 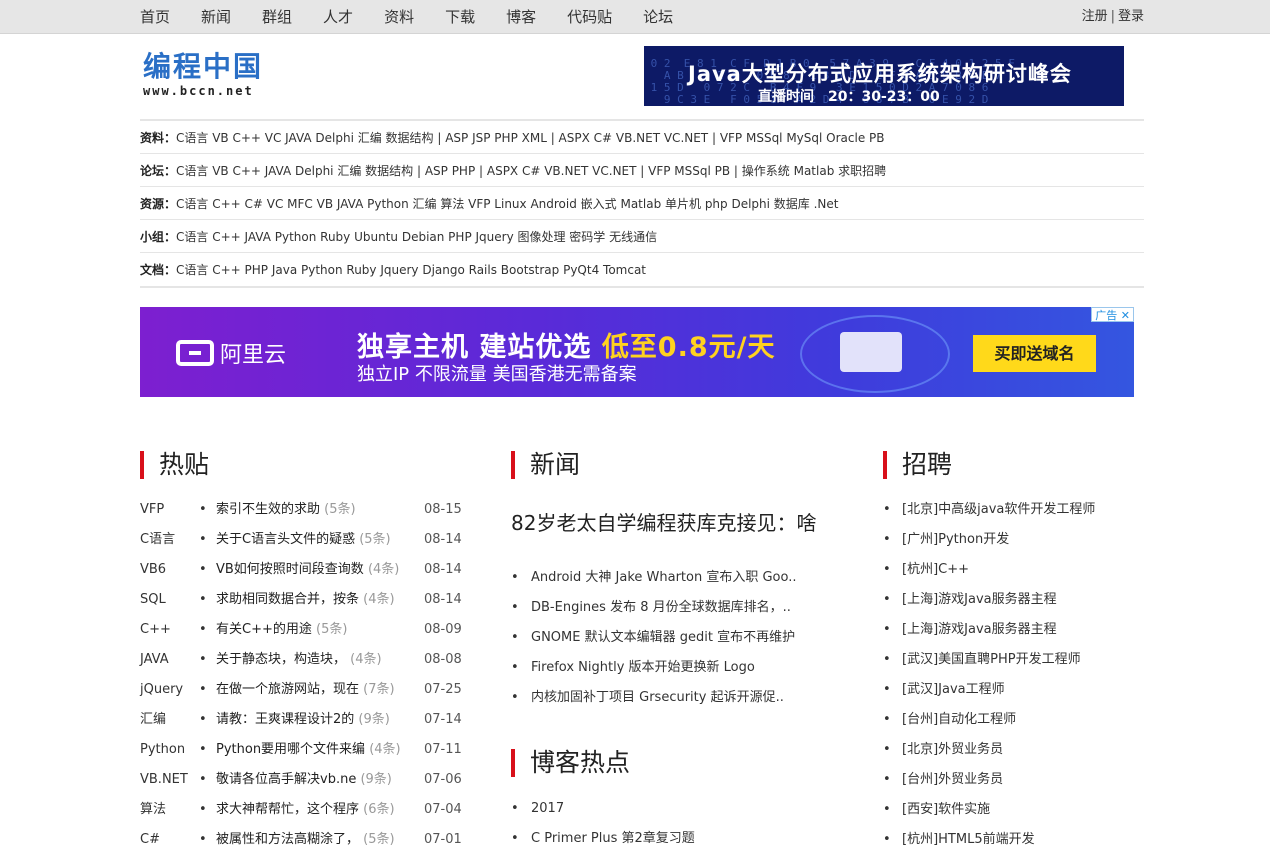 I want to click on post-title-link: 关于C语言头文件的疑惑 (5条), so click(x=303, y=540).